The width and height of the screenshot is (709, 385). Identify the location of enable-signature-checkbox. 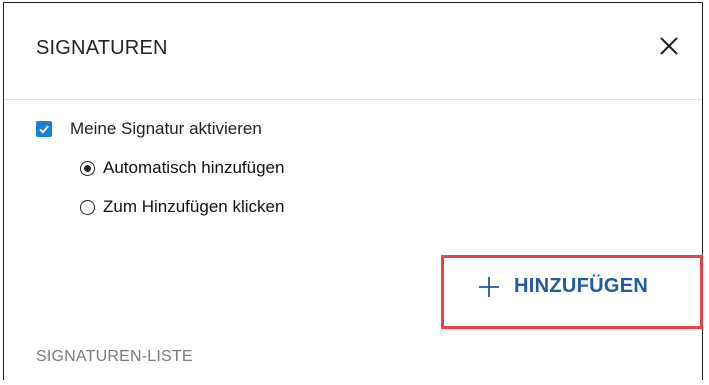
(44, 129).